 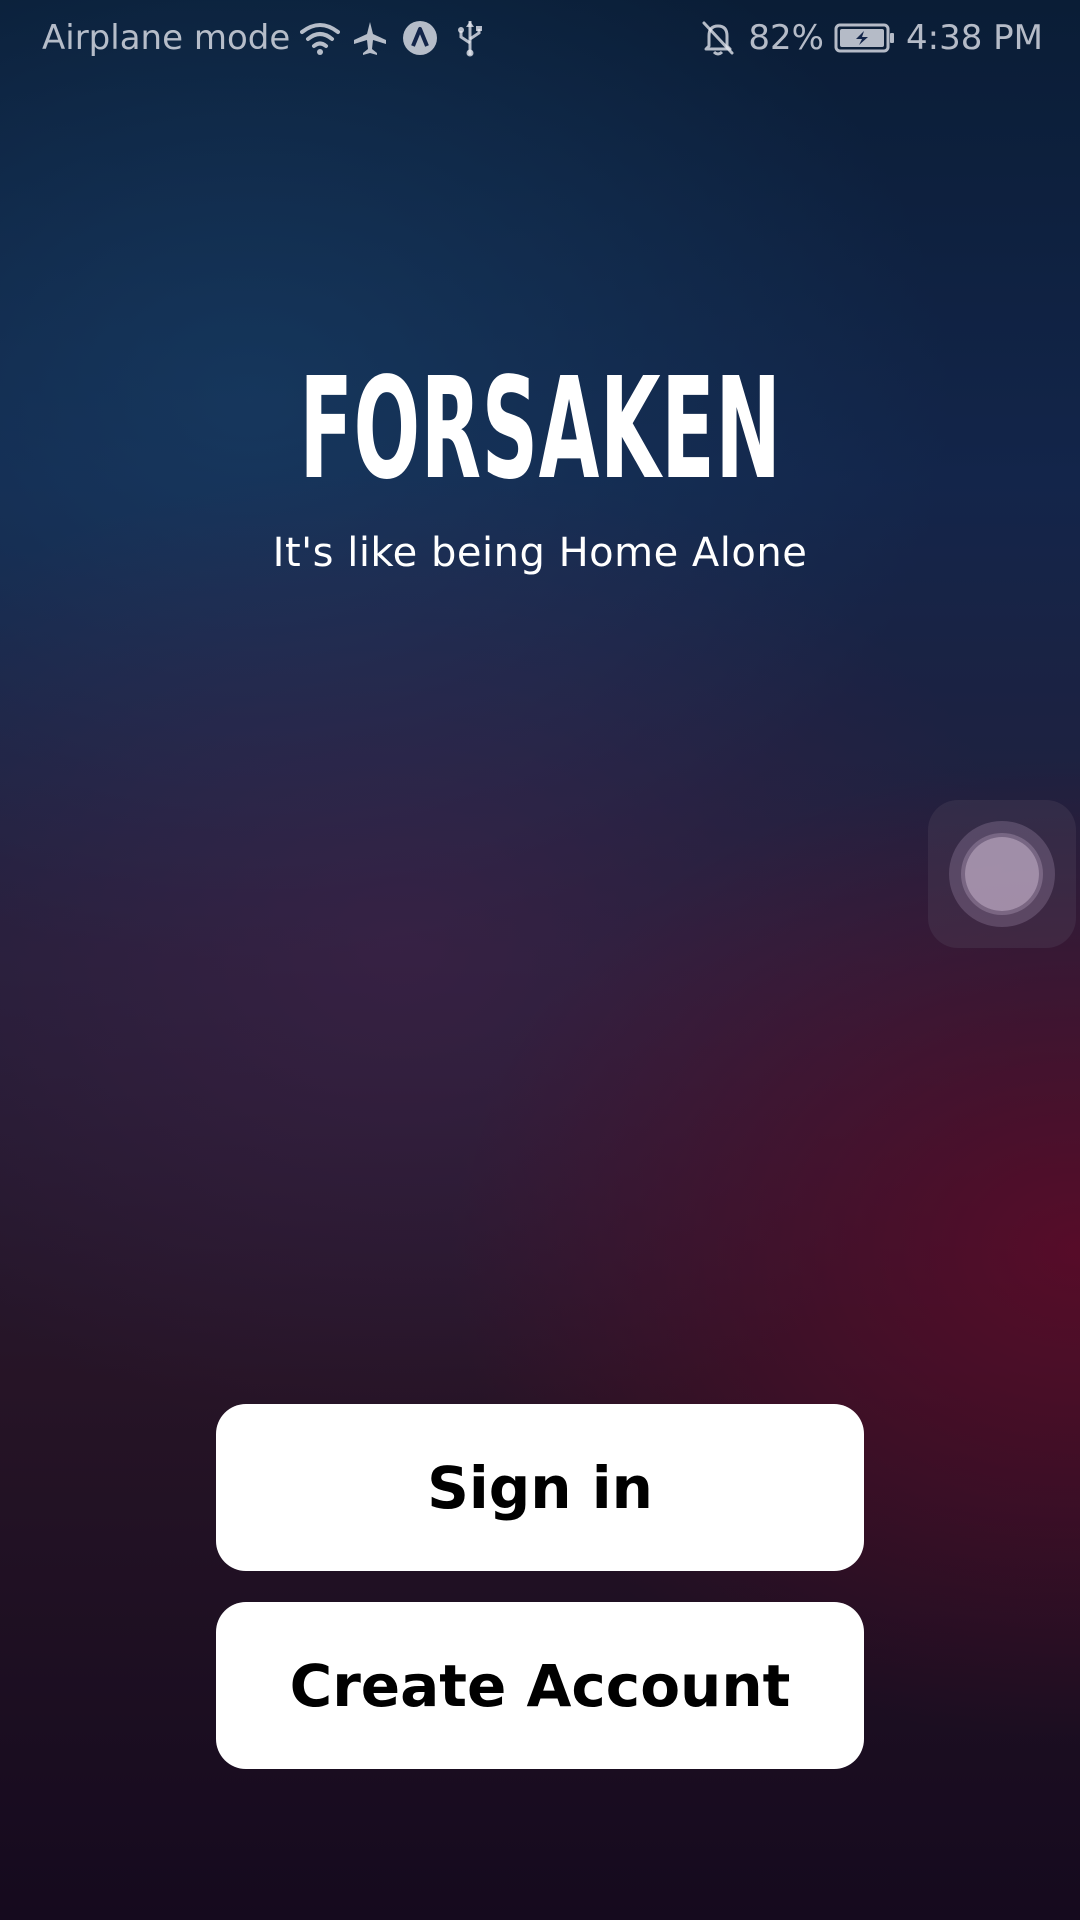 What do you see at coordinates (540, 1685) in the screenshot?
I see `create-account-button: Create Account` at bounding box center [540, 1685].